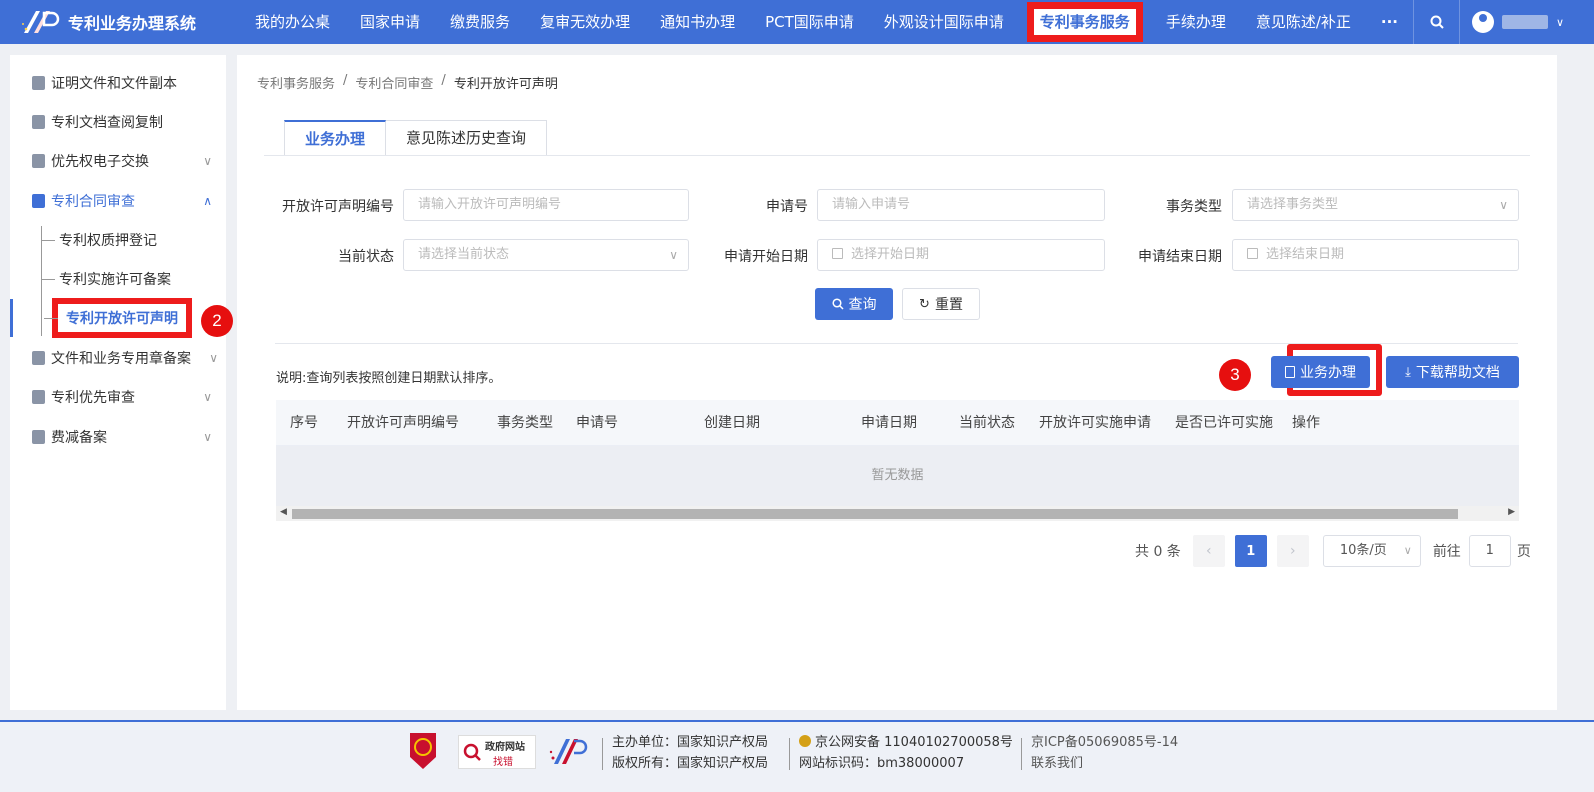 Image resolution: width=1594 pixels, height=792 pixels. What do you see at coordinates (805, 741) in the screenshot?
I see `police-badge-icon` at bounding box center [805, 741].